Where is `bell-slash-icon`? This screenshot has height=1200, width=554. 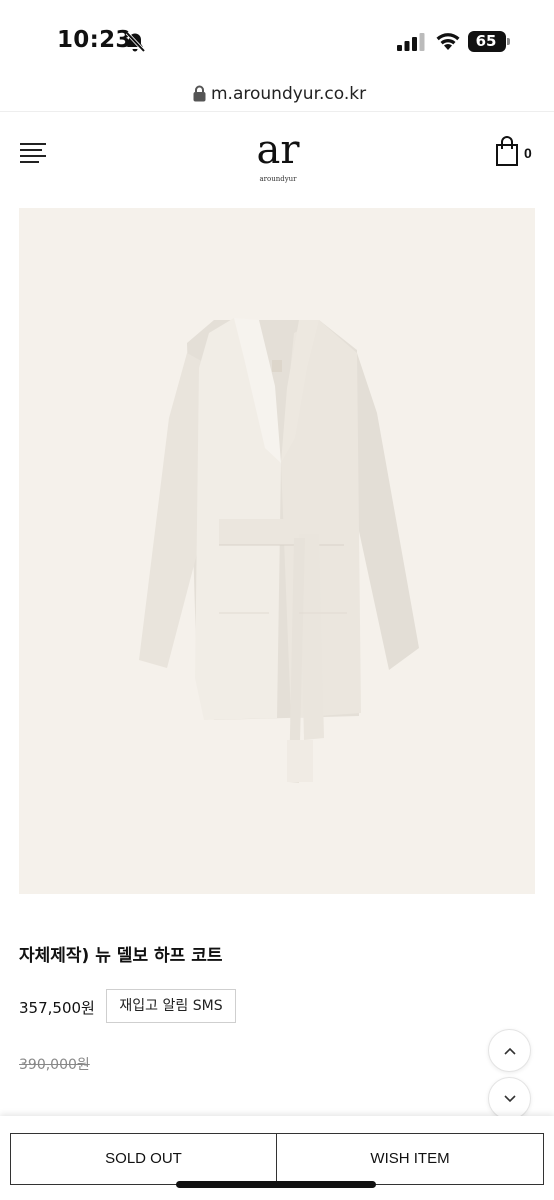
bell-slash-icon is located at coordinates (135, 42).